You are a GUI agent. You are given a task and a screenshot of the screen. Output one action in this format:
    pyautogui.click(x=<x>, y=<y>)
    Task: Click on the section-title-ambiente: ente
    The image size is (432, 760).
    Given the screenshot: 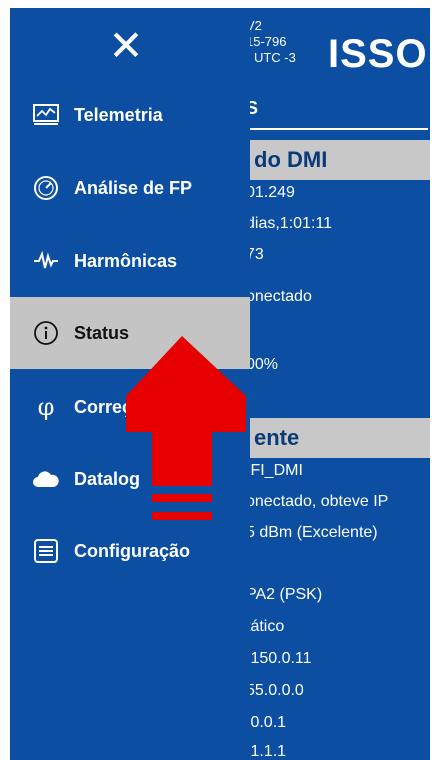 What is the action you would take?
    pyautogui.click(x=338, y=438)
    